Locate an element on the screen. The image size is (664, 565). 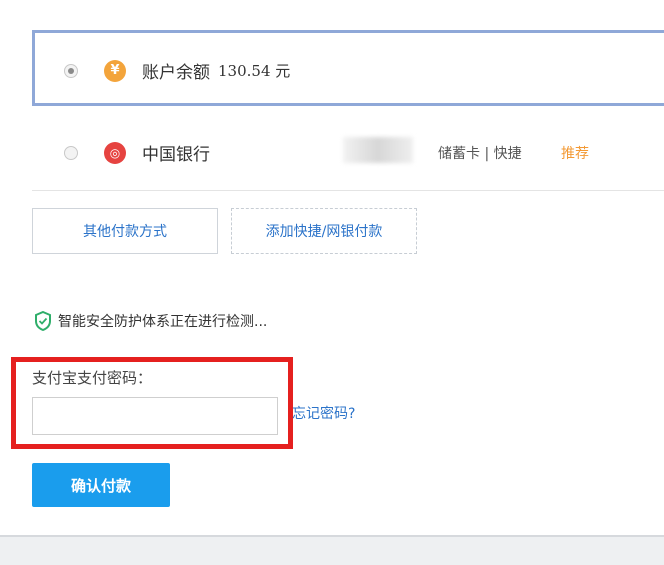
payment-option-balance-row: ¥ 账户余额 130.54 元 is located at coordinates (177, 70).